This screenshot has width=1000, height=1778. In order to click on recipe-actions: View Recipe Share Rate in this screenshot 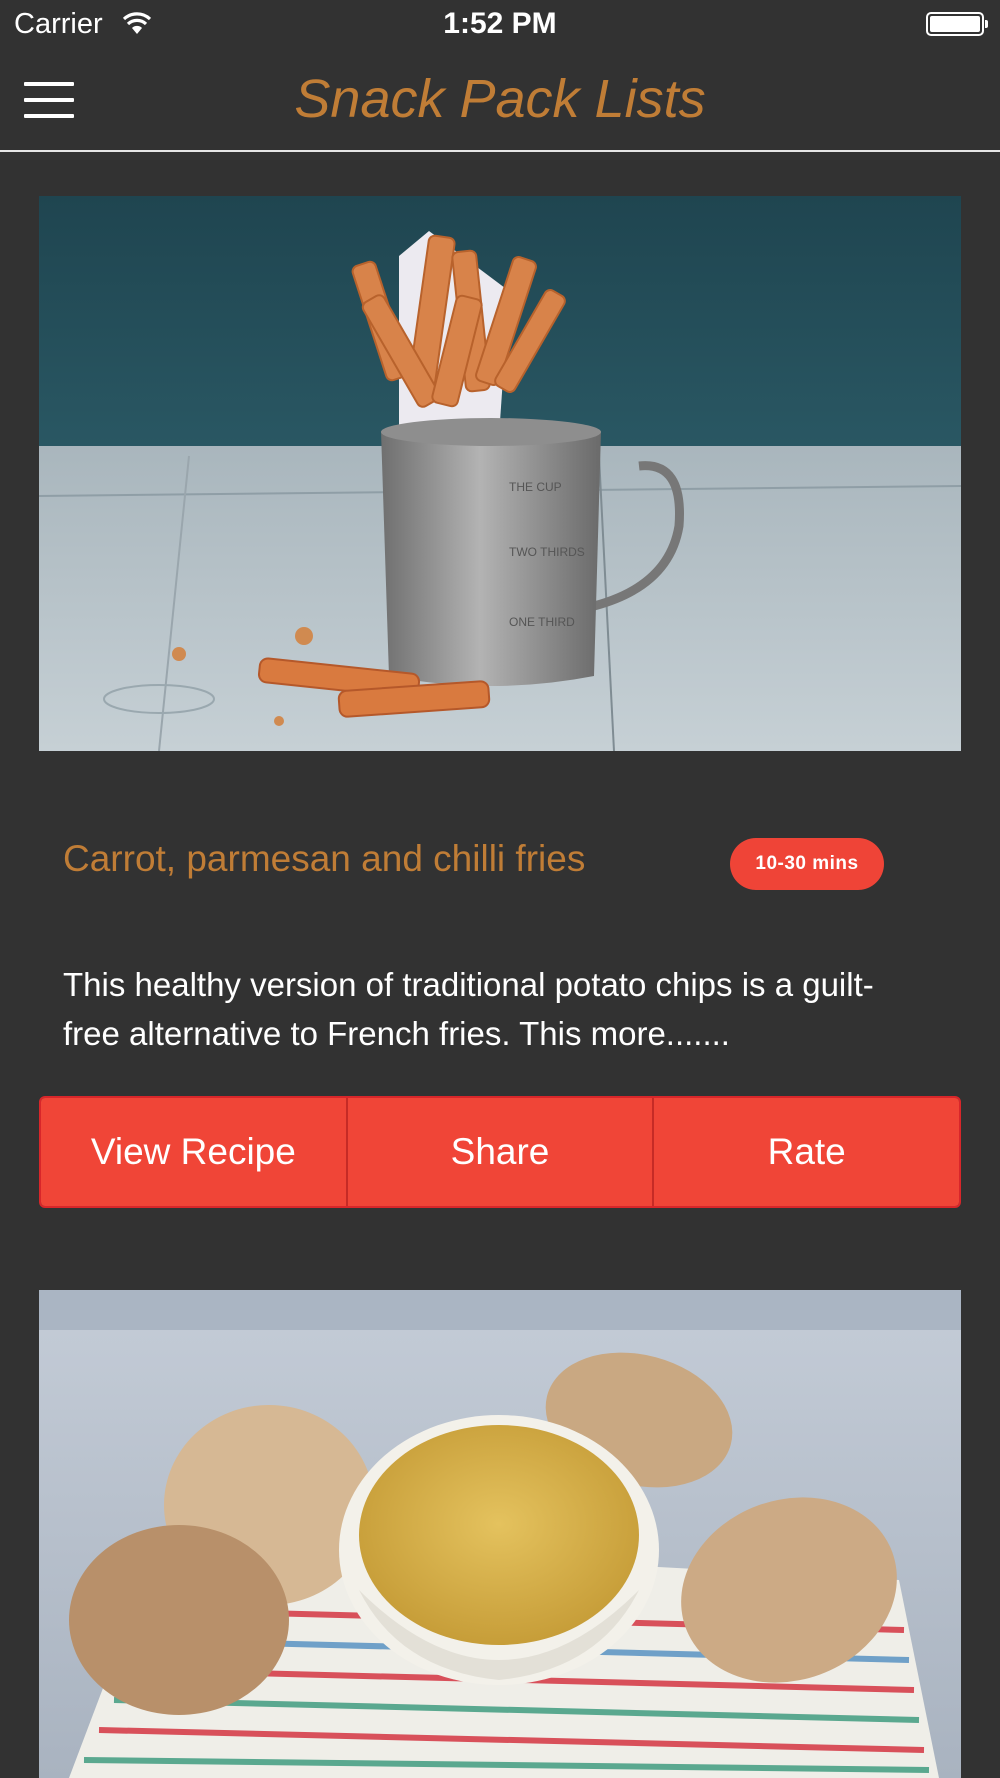, I will do `click(500, 1152)`.